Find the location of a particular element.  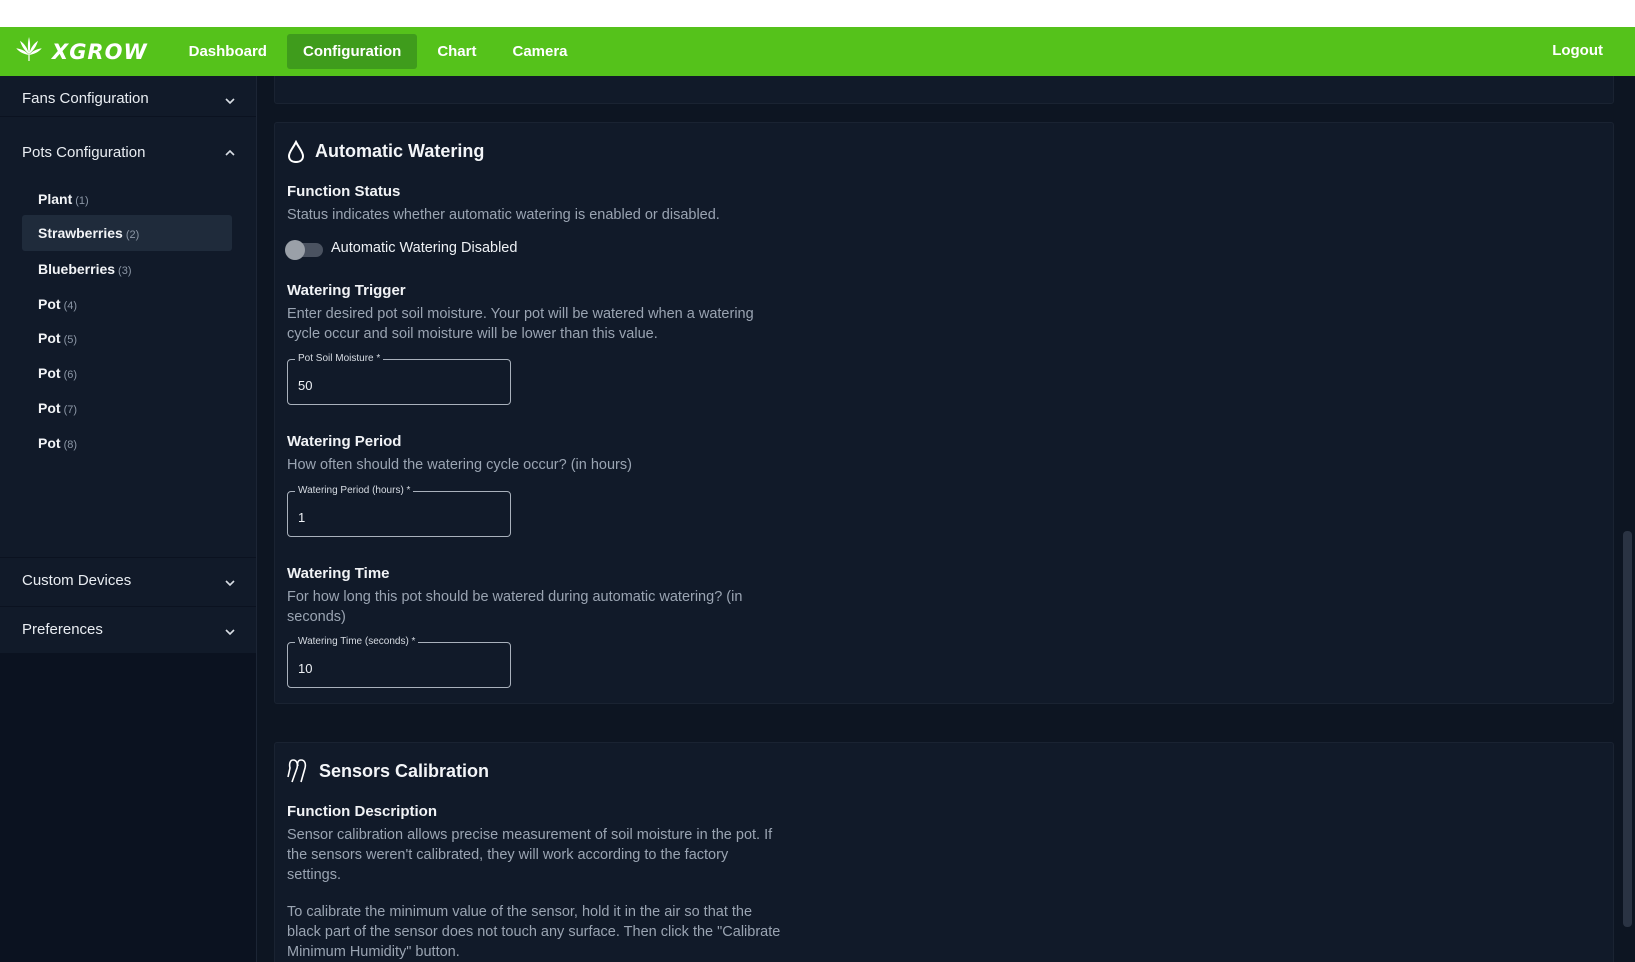

card-title: Automatic Watering is located at coordinates (400, 151).